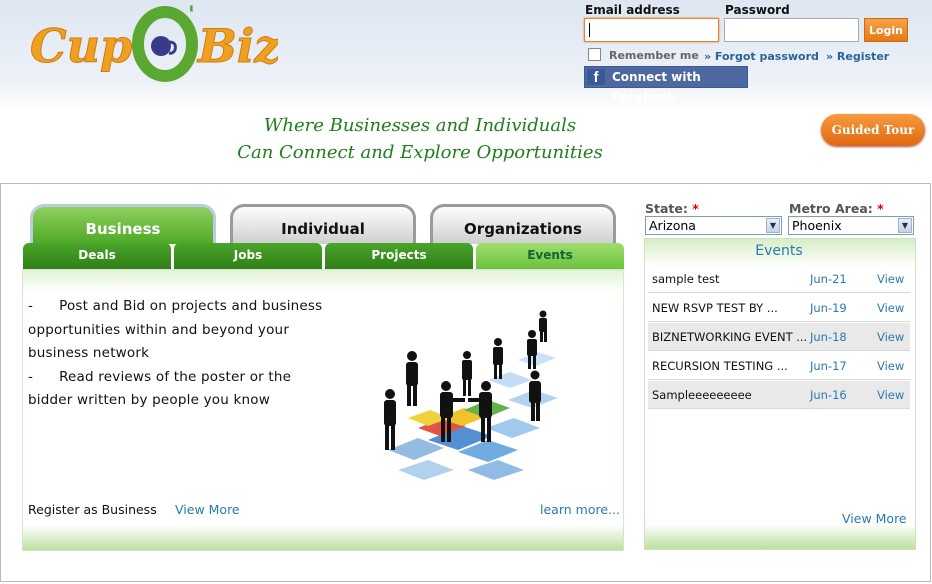  I want to click on text-caret, so click(589, 30).